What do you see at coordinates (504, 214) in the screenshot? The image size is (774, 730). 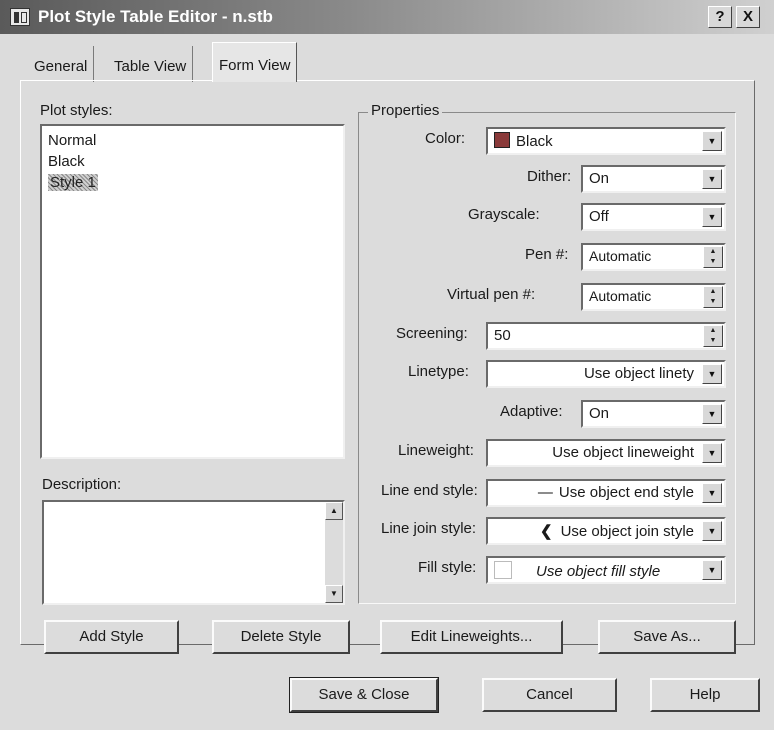 I see `grayscale-label: Grayscale:` at bounding box center [504, 214].